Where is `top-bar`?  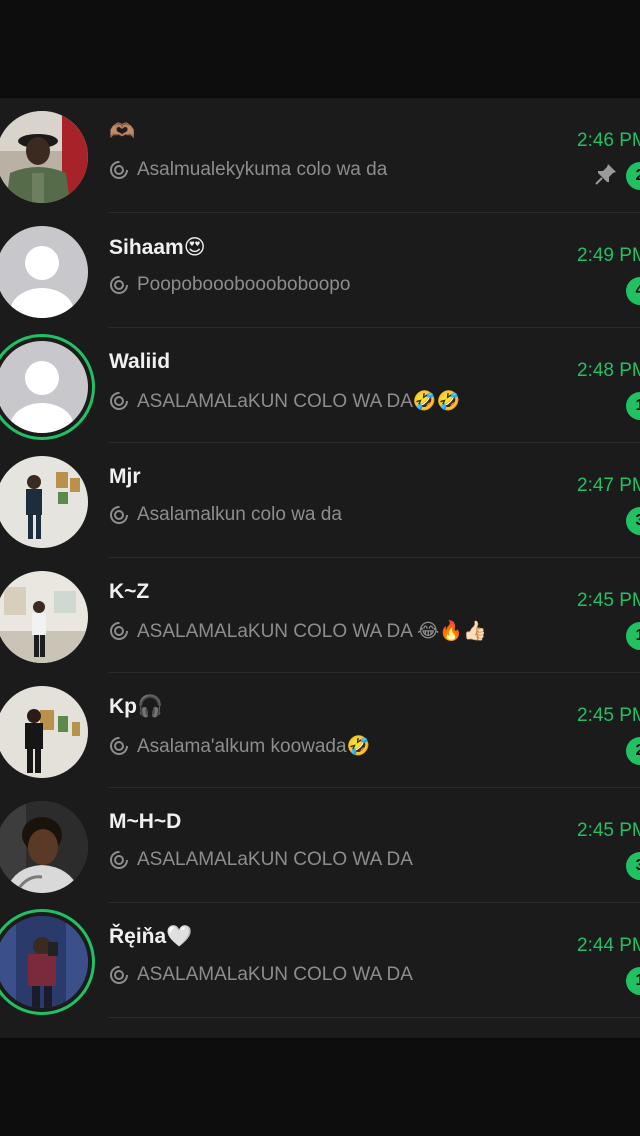 top-bar is located at coordinates (320, 49).